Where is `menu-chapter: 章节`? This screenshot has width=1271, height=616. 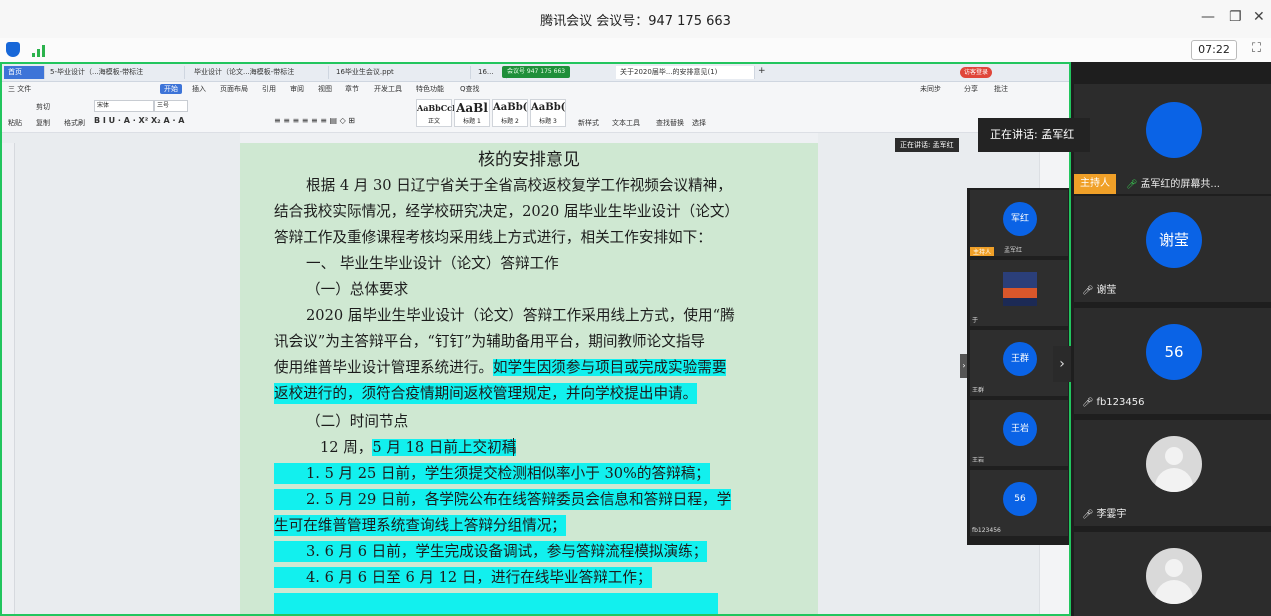
menu-chapter: 章节 is located at coordinates (352, 89).